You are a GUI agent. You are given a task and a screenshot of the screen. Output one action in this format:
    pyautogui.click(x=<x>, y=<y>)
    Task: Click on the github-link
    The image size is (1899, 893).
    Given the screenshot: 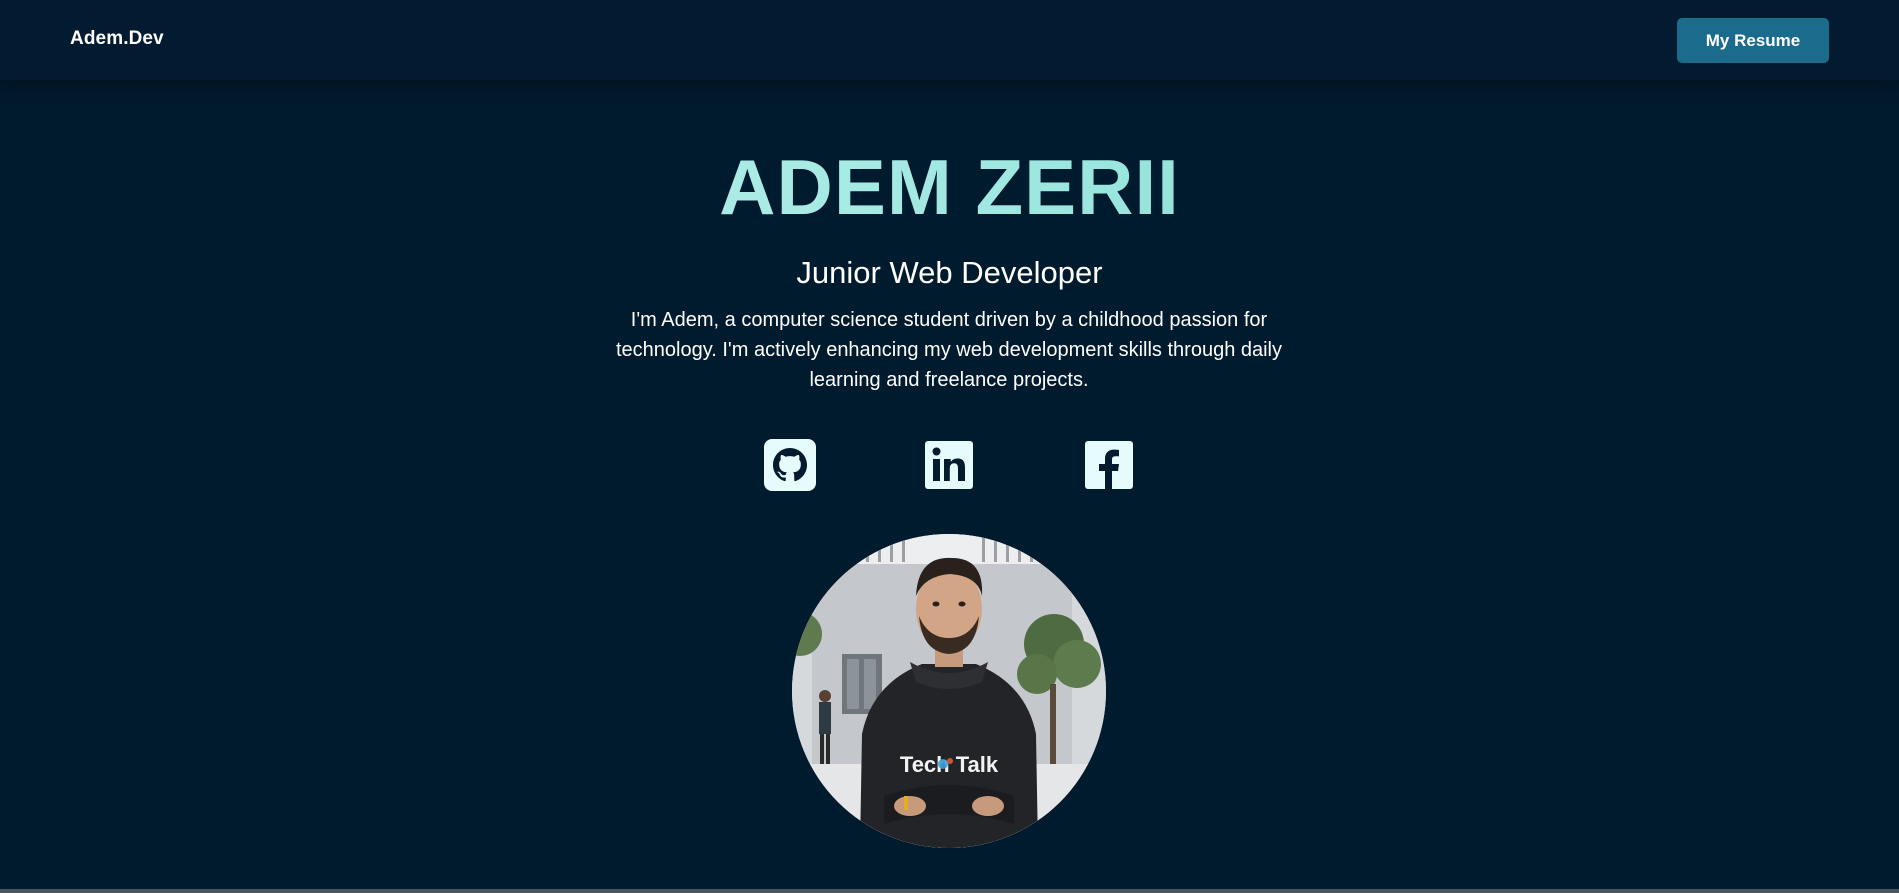 What is the action you would take?
    pyautogui.click(x=790, y=465)
    